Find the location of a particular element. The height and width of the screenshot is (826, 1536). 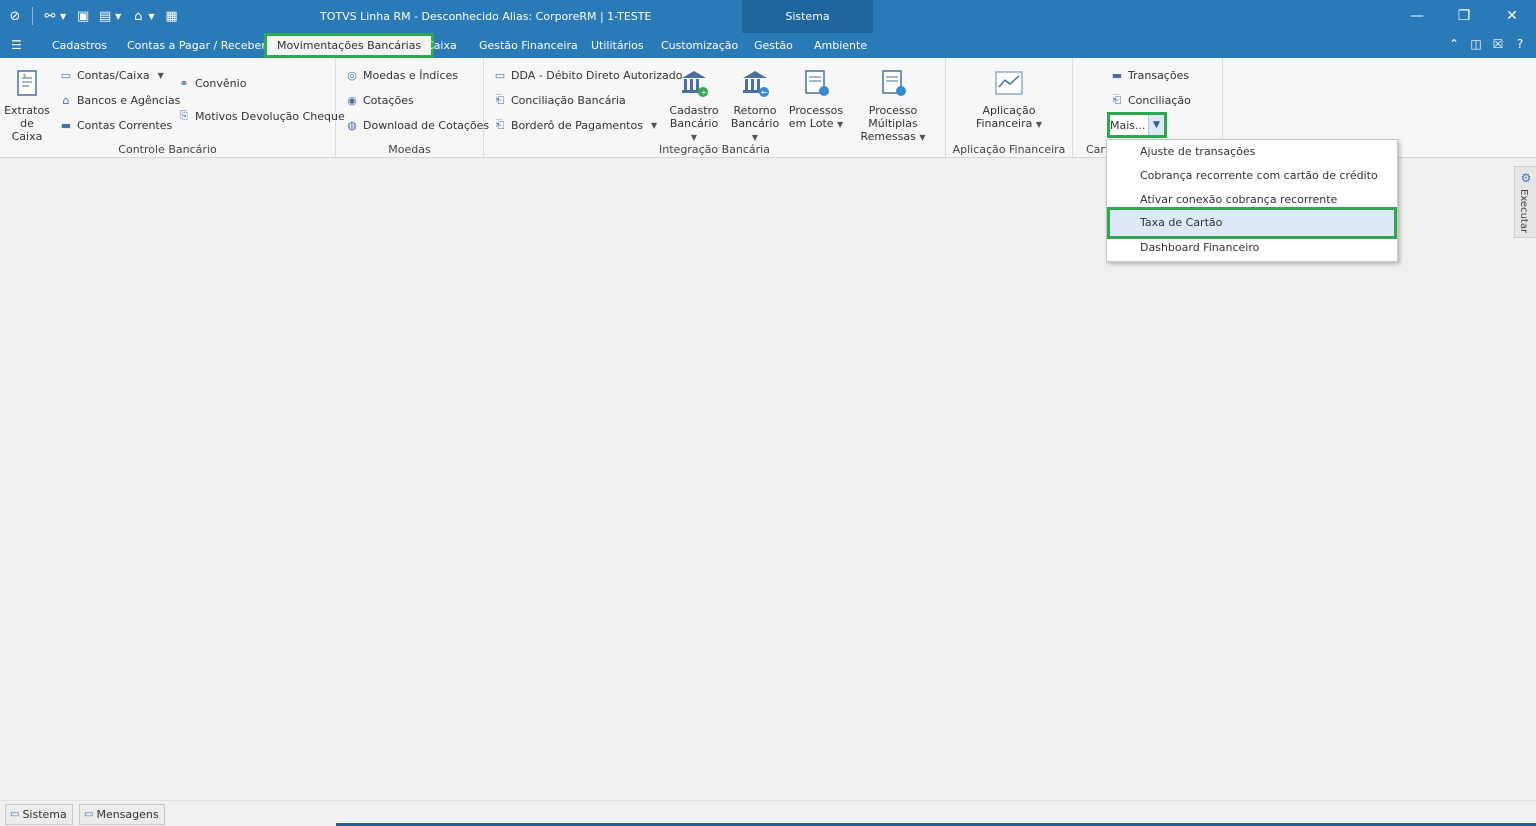

collapse-ribbon-icon: ⌃ is located at coordinates (1454, 44).